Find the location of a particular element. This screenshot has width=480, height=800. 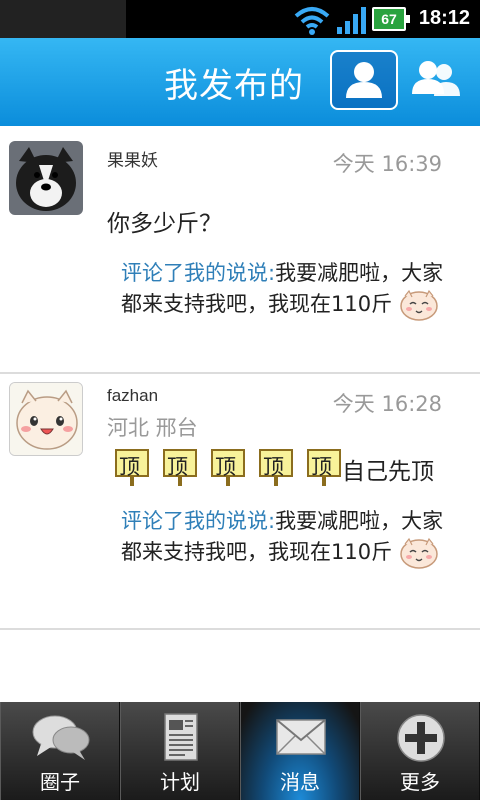

page-title: 我发布的 is located at coordinates (234, 86).